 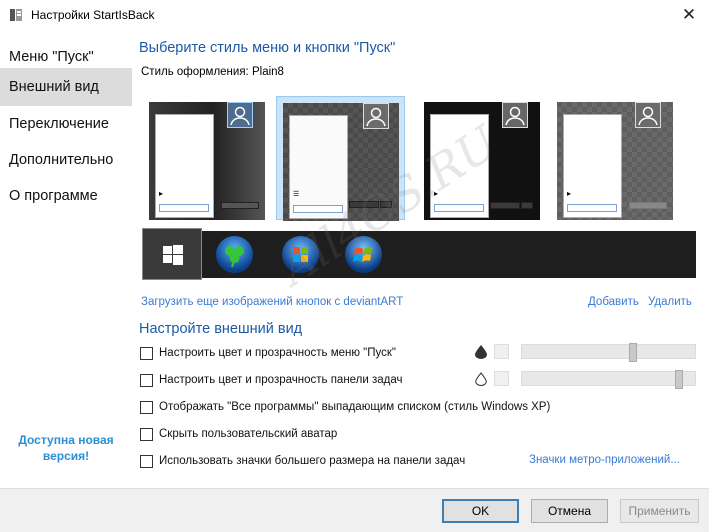 What do you see at coordinates (354, 15) in the screenshot?
I see `title-bar: Настройки StartIsBack ✕` at bounding box center [354, 15].